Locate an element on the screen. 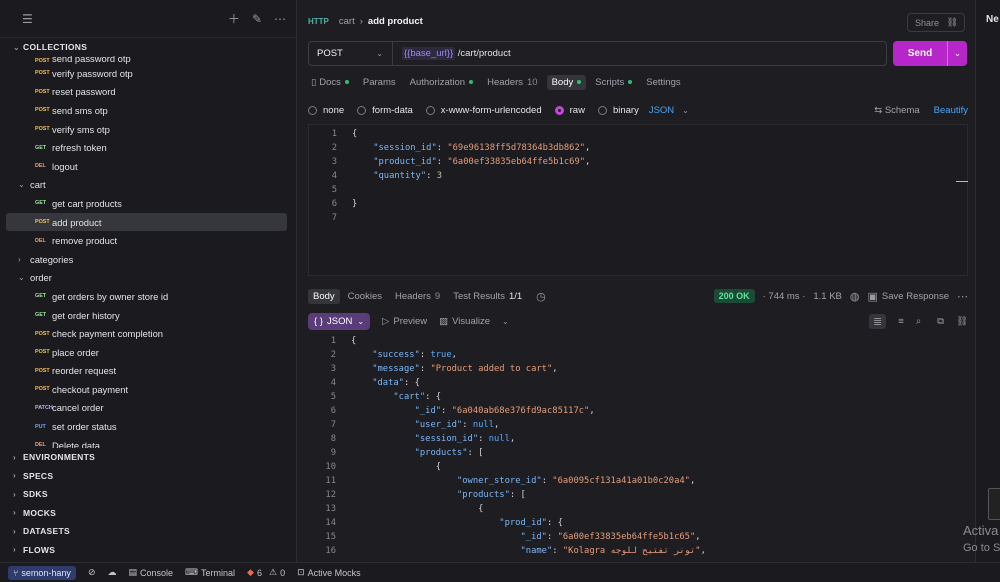  radio-raw: raw is located at coordinates (569, 110).